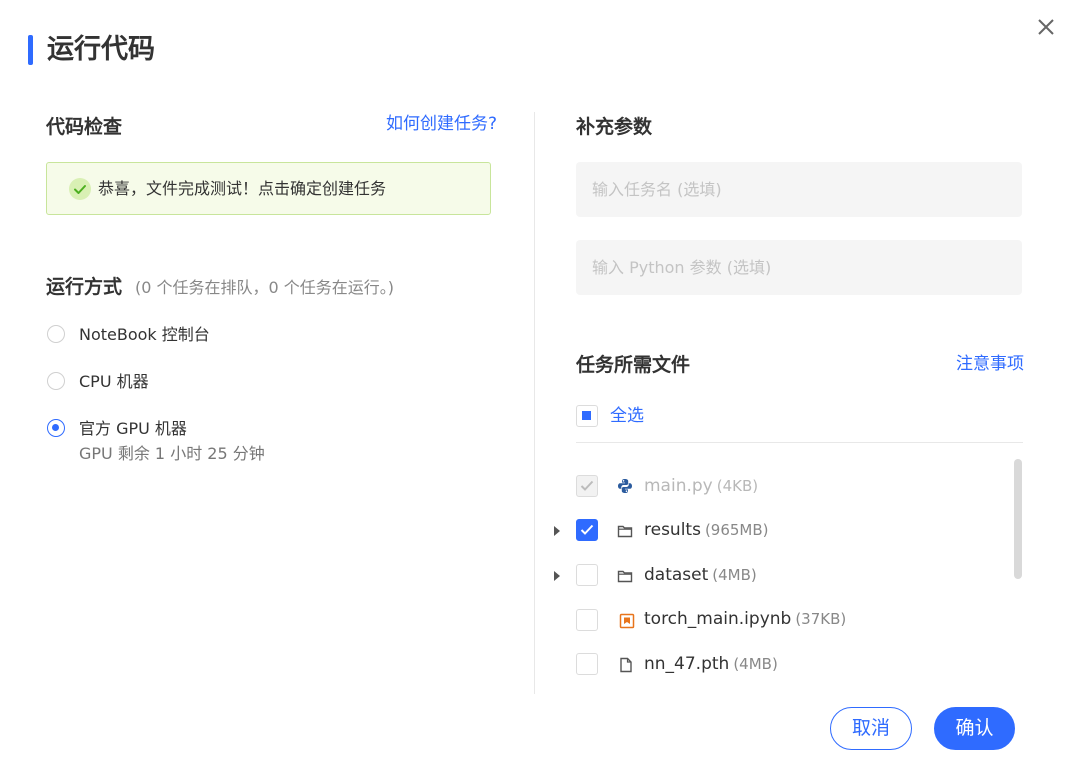 Image resolution: width=1065 pixels, height=774 pixels. What do you see at coordinates (30, 50) in the screenshot?
I see `title-accent-bar` at bounding box center [30, 50].